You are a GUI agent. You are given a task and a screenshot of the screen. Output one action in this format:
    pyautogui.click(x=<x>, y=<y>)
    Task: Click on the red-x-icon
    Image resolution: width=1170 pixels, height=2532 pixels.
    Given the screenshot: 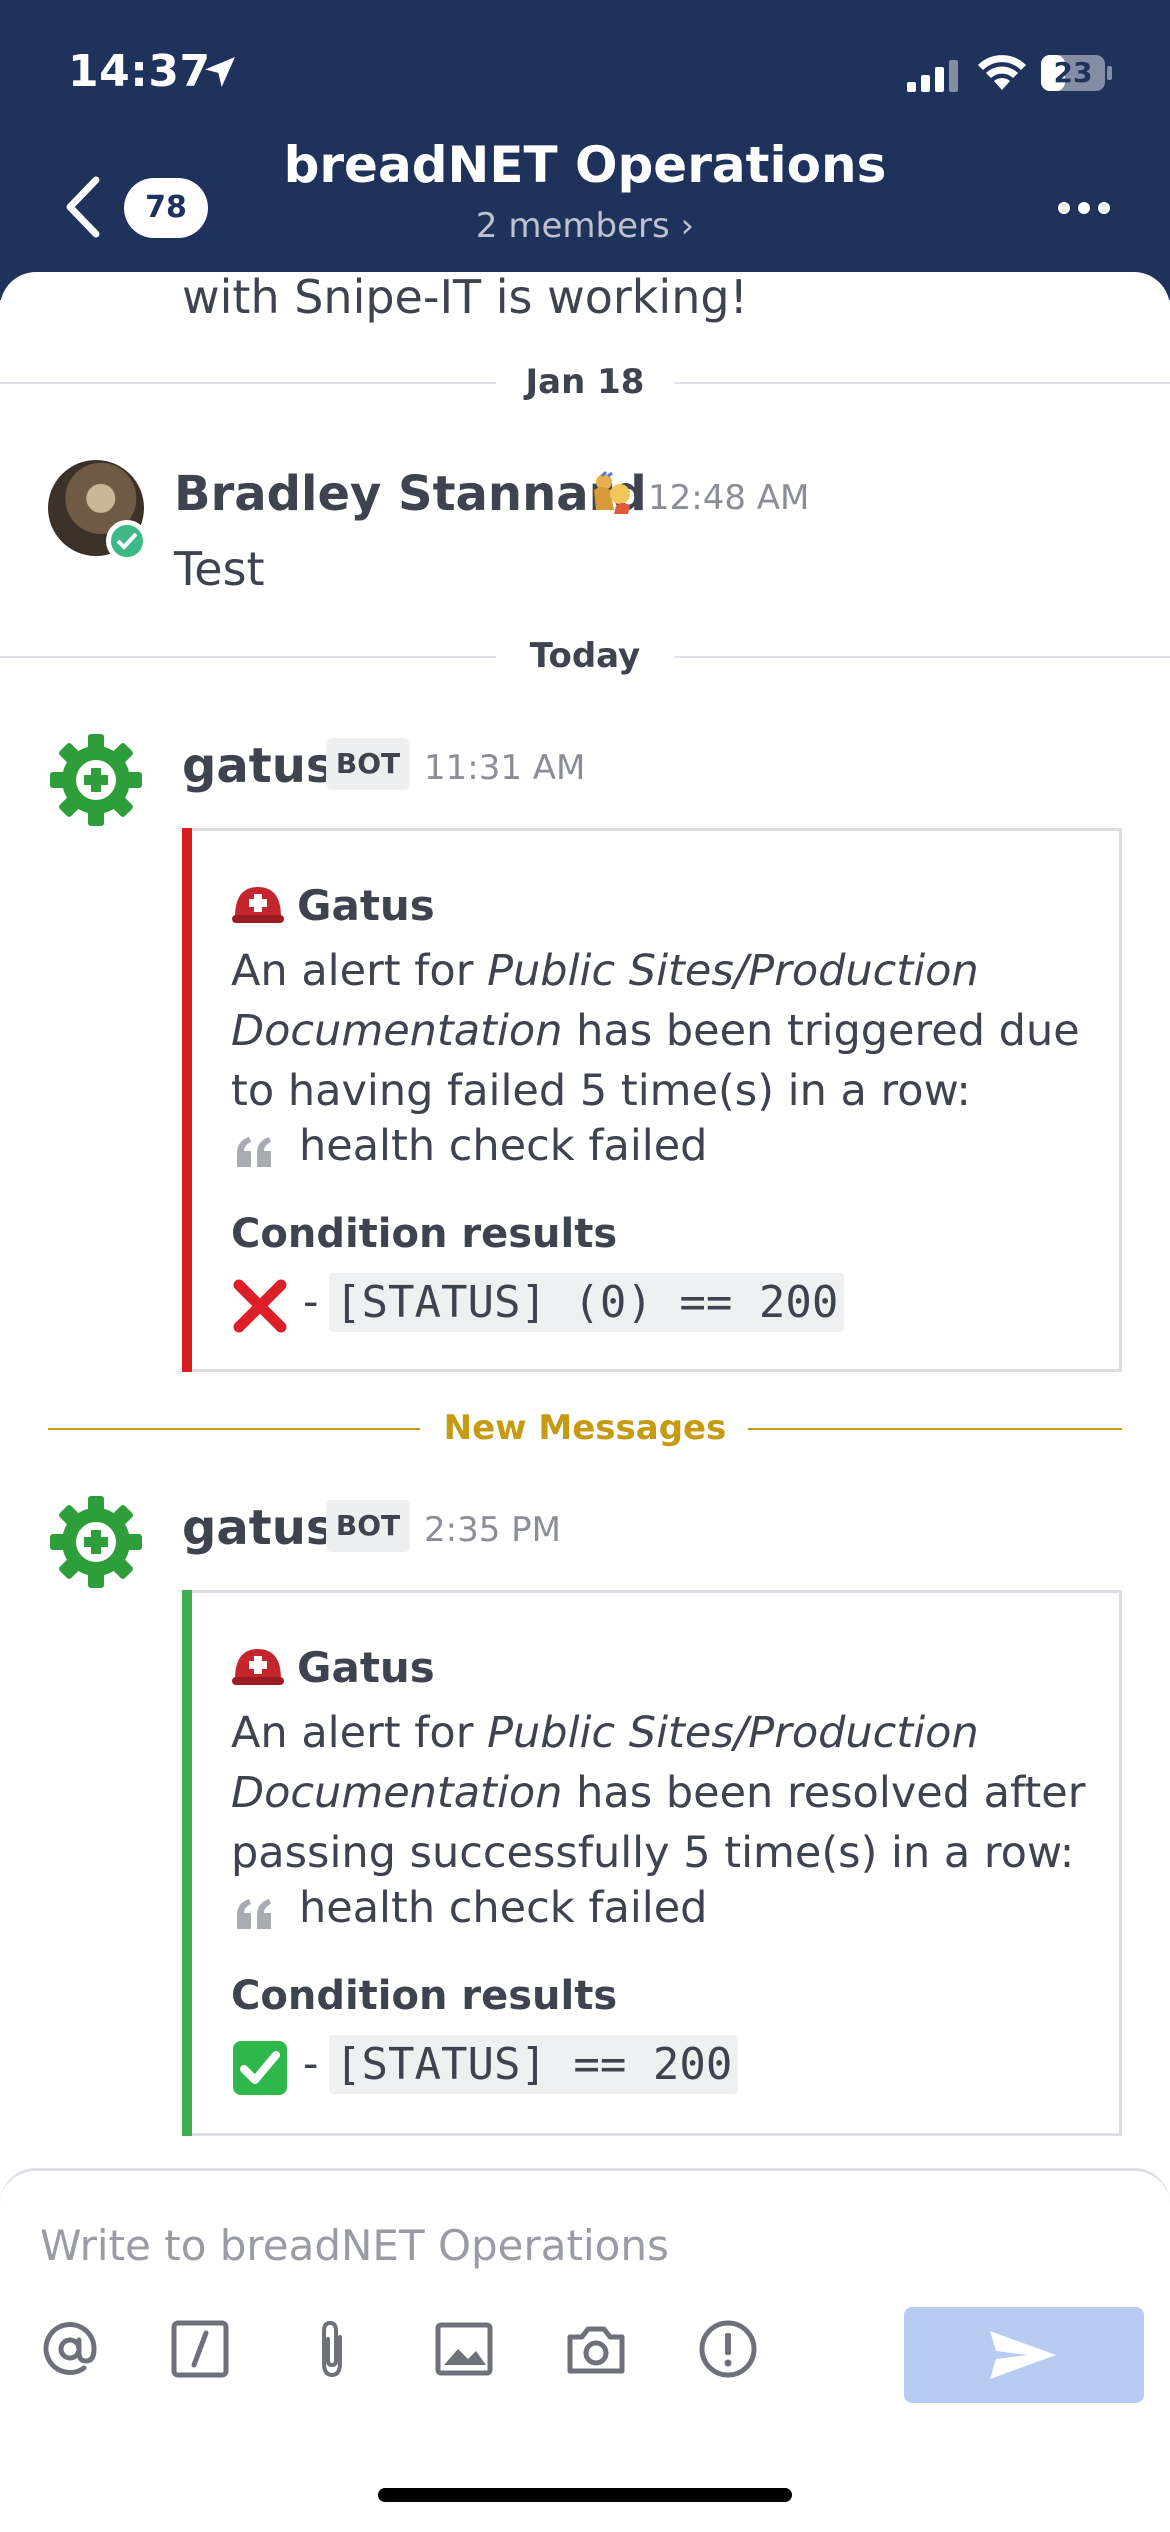 What is the action you would take?
    pyautogui.click(x=260, y=1306)
    